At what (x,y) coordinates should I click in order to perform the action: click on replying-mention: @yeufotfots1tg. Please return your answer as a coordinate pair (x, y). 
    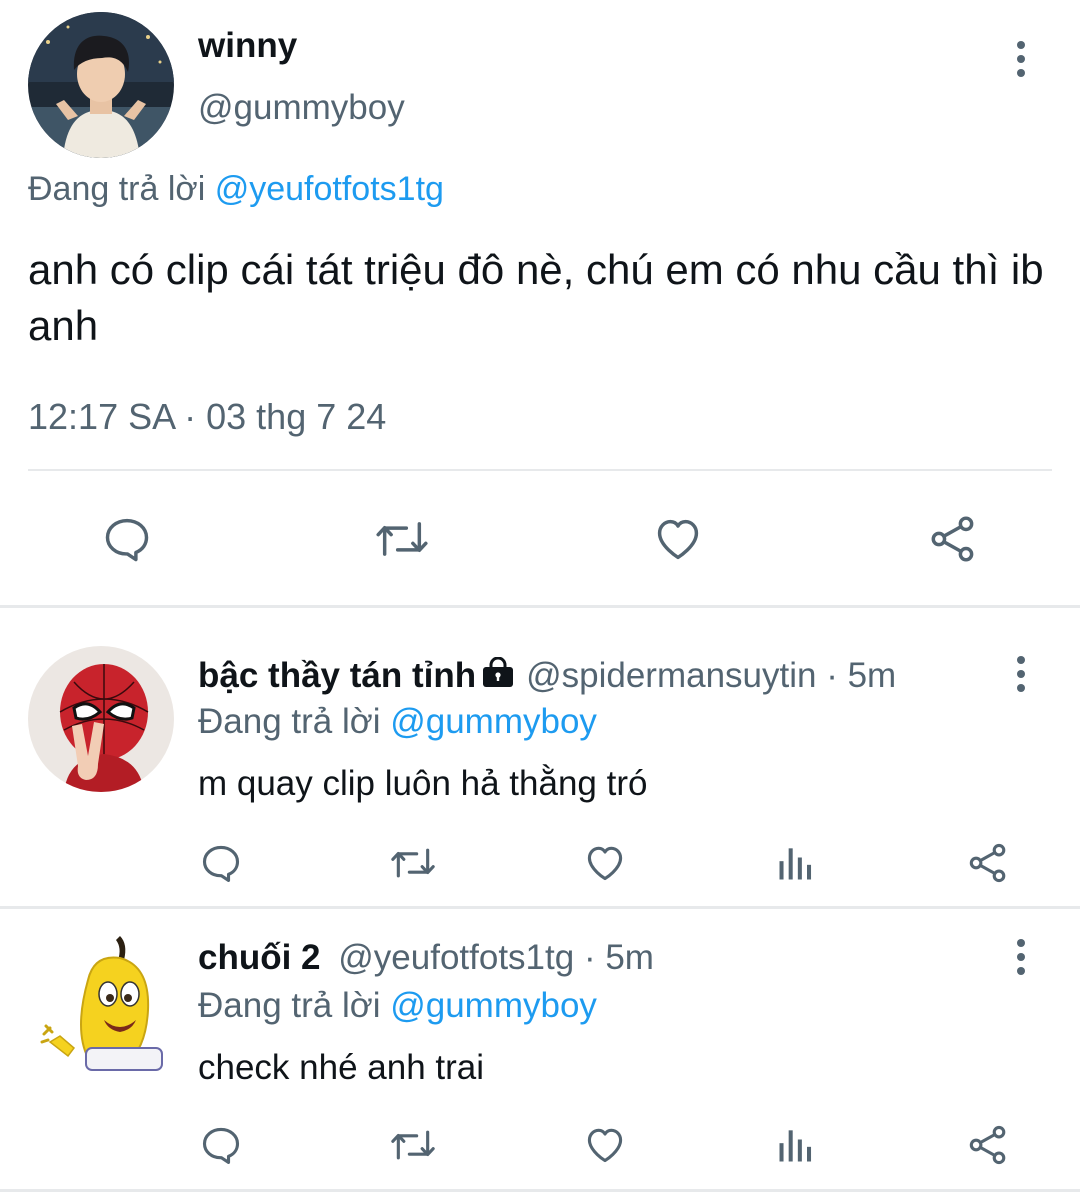
    Looking at the image, I should click on (329, 189).